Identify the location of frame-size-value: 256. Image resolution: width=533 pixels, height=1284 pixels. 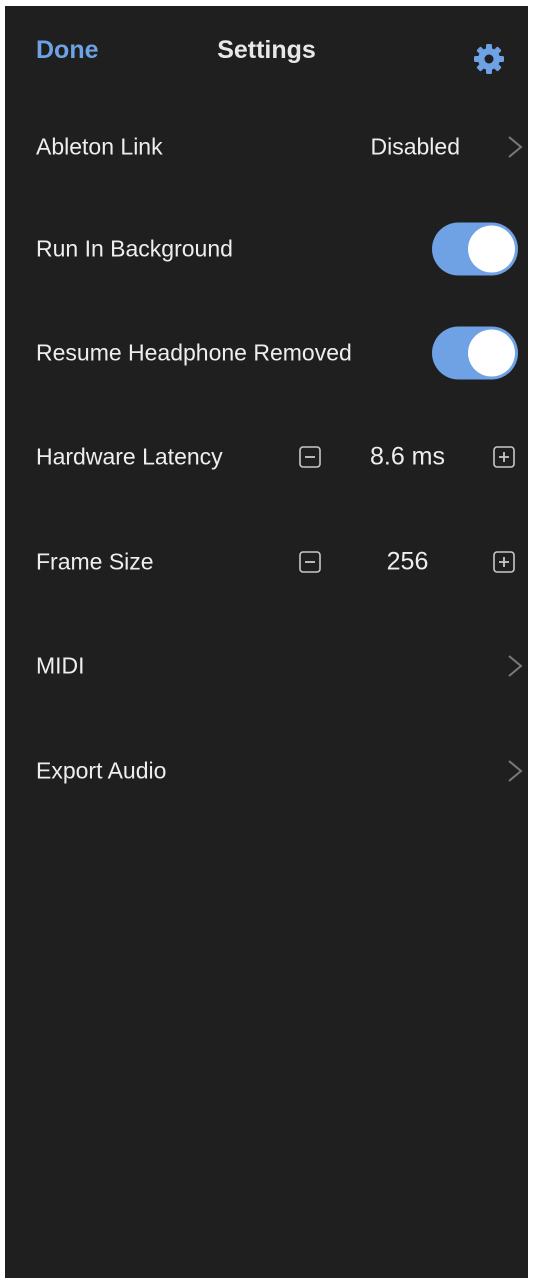
(407, 561).